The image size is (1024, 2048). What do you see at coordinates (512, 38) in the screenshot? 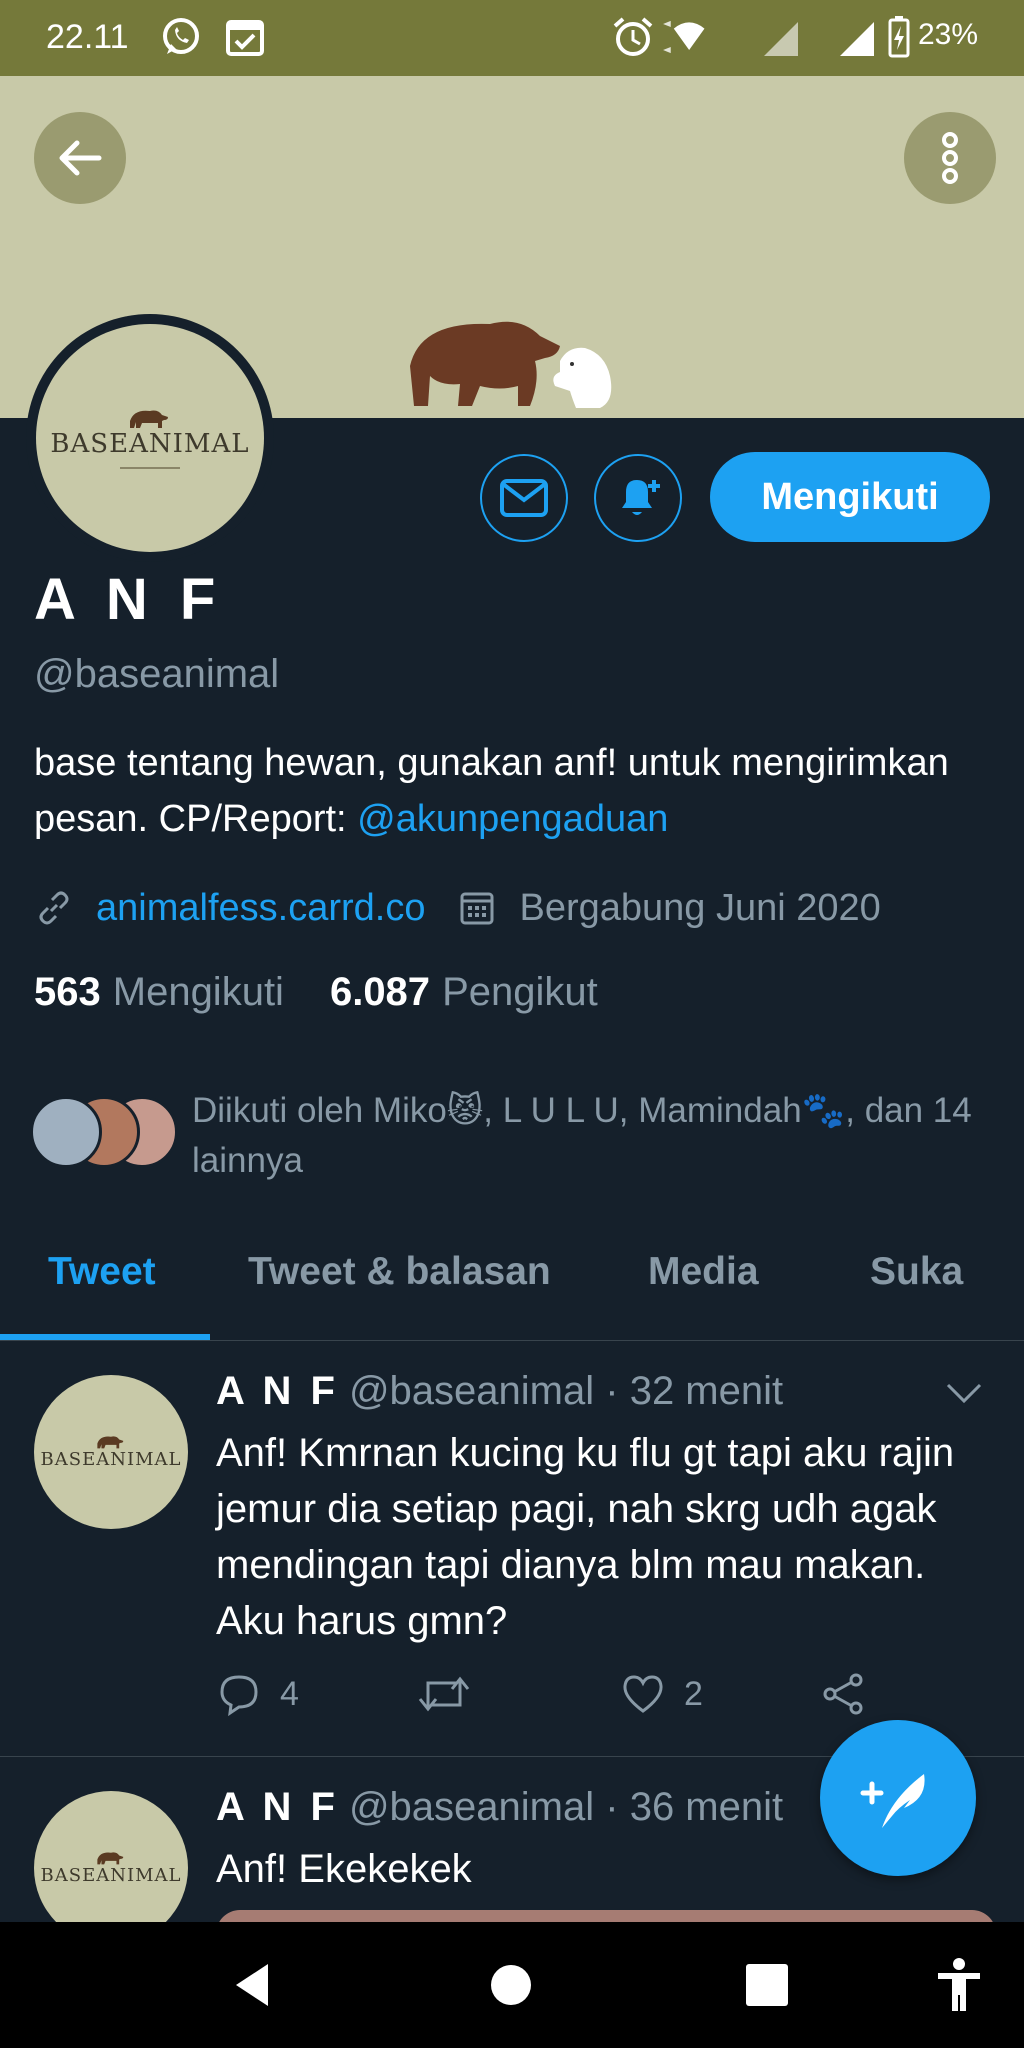
I see `status-bar: 22.11 23%` at bounding box center [512, 38].